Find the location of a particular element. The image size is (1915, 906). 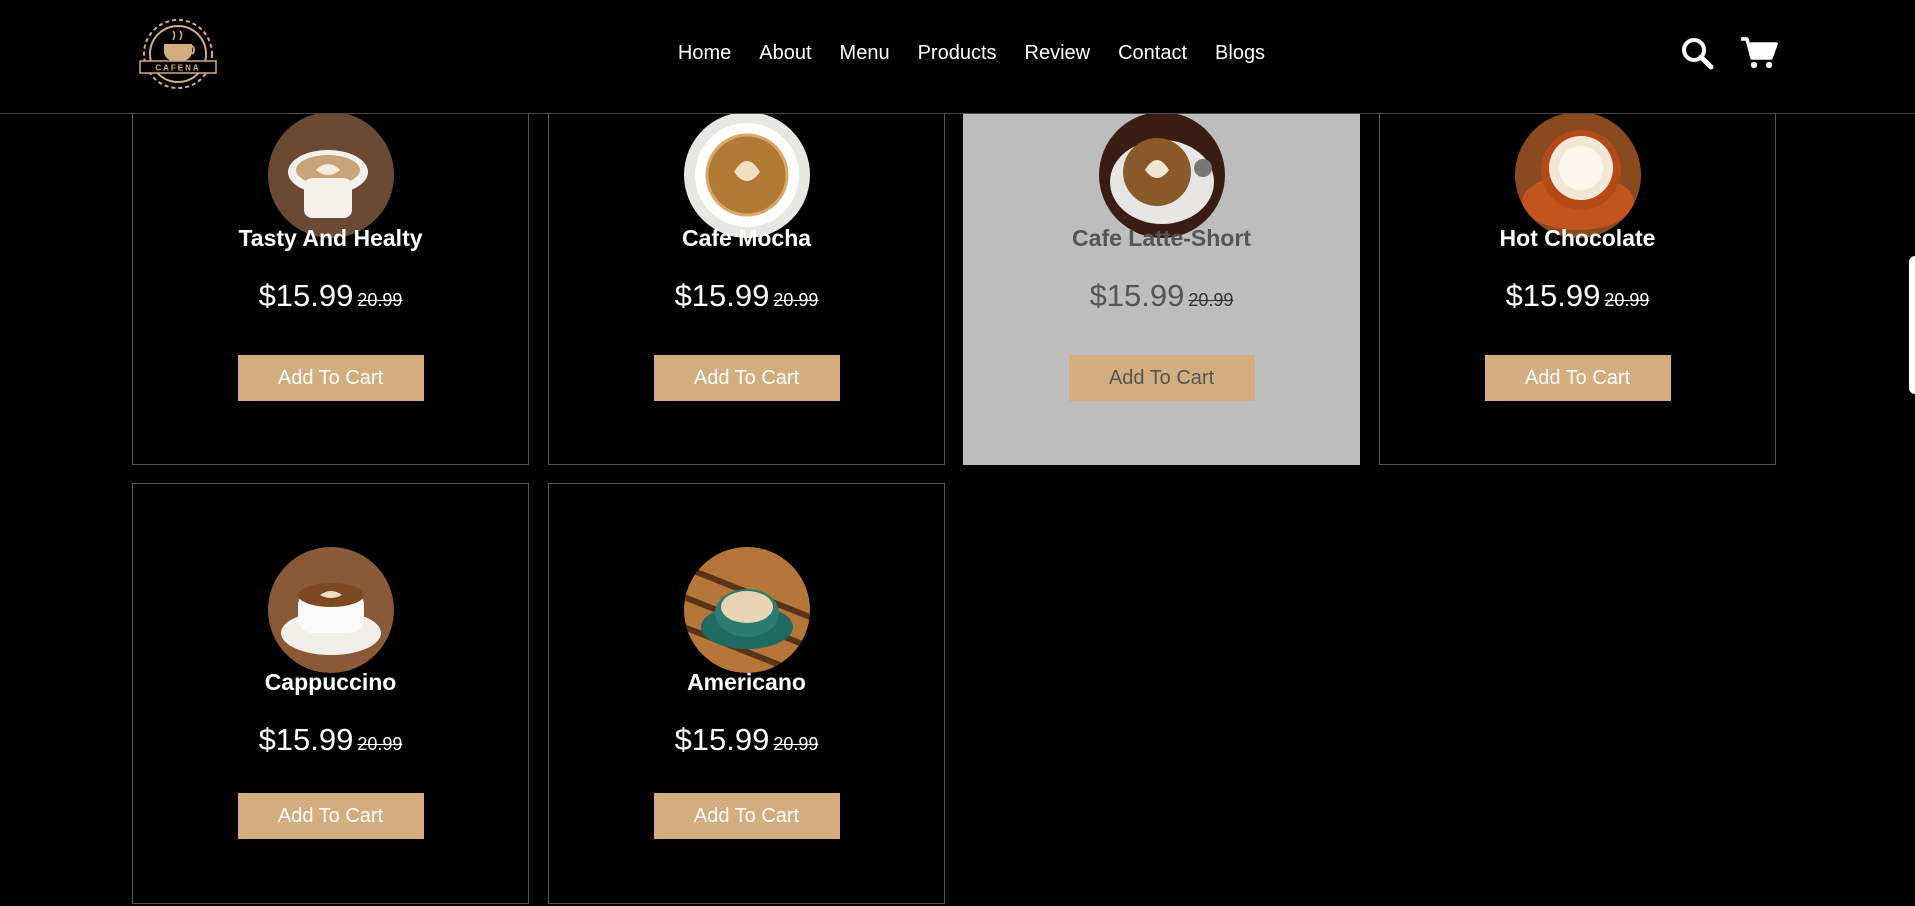

product-name: Tasty And Healty is located at coordinates (330, 238).